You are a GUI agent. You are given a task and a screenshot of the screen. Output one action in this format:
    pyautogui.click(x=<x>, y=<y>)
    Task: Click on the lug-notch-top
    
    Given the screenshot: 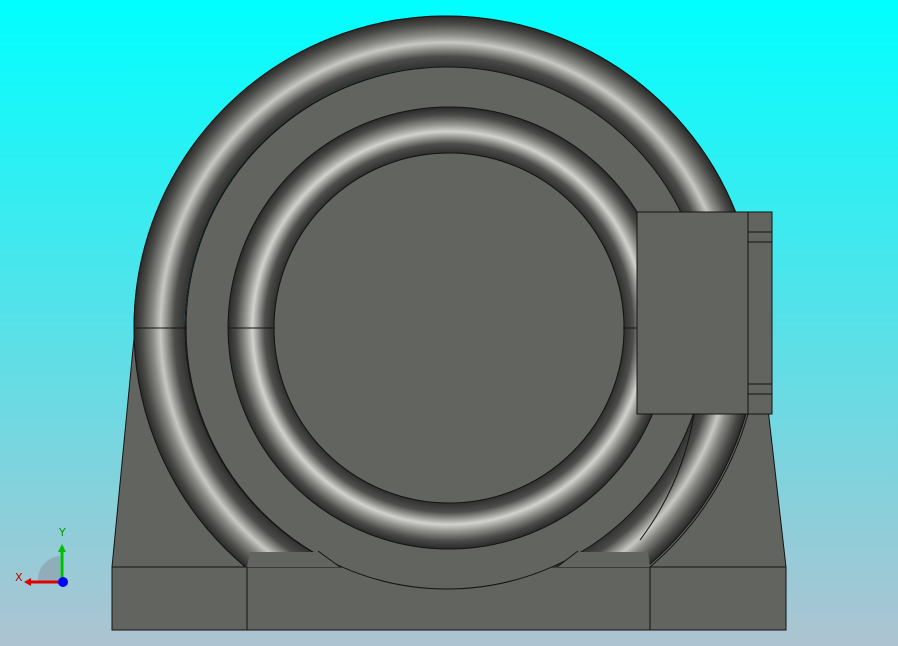 What is the action you would take?
    pyautogui.click(x=760, y=237)
    